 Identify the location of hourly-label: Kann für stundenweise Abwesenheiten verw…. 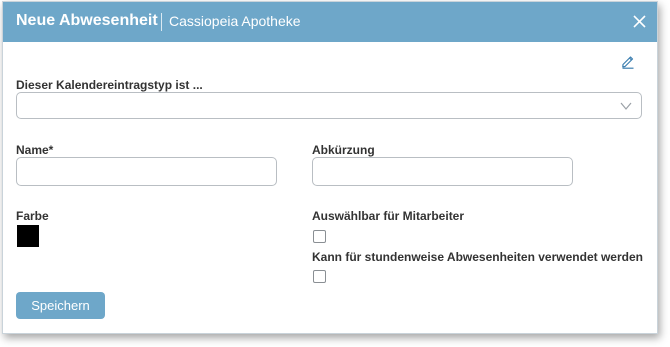
(477, 257).